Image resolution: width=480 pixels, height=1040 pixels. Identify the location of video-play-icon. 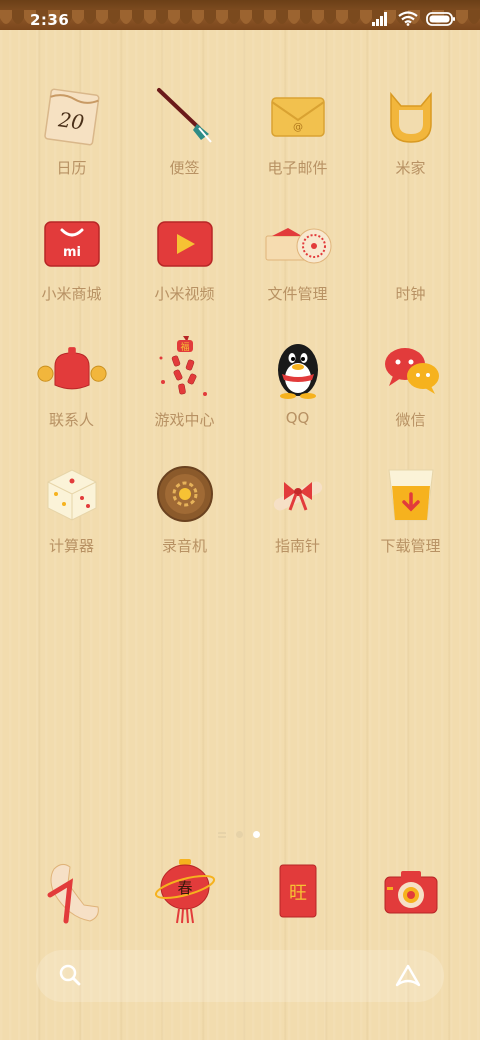
(185, 242).